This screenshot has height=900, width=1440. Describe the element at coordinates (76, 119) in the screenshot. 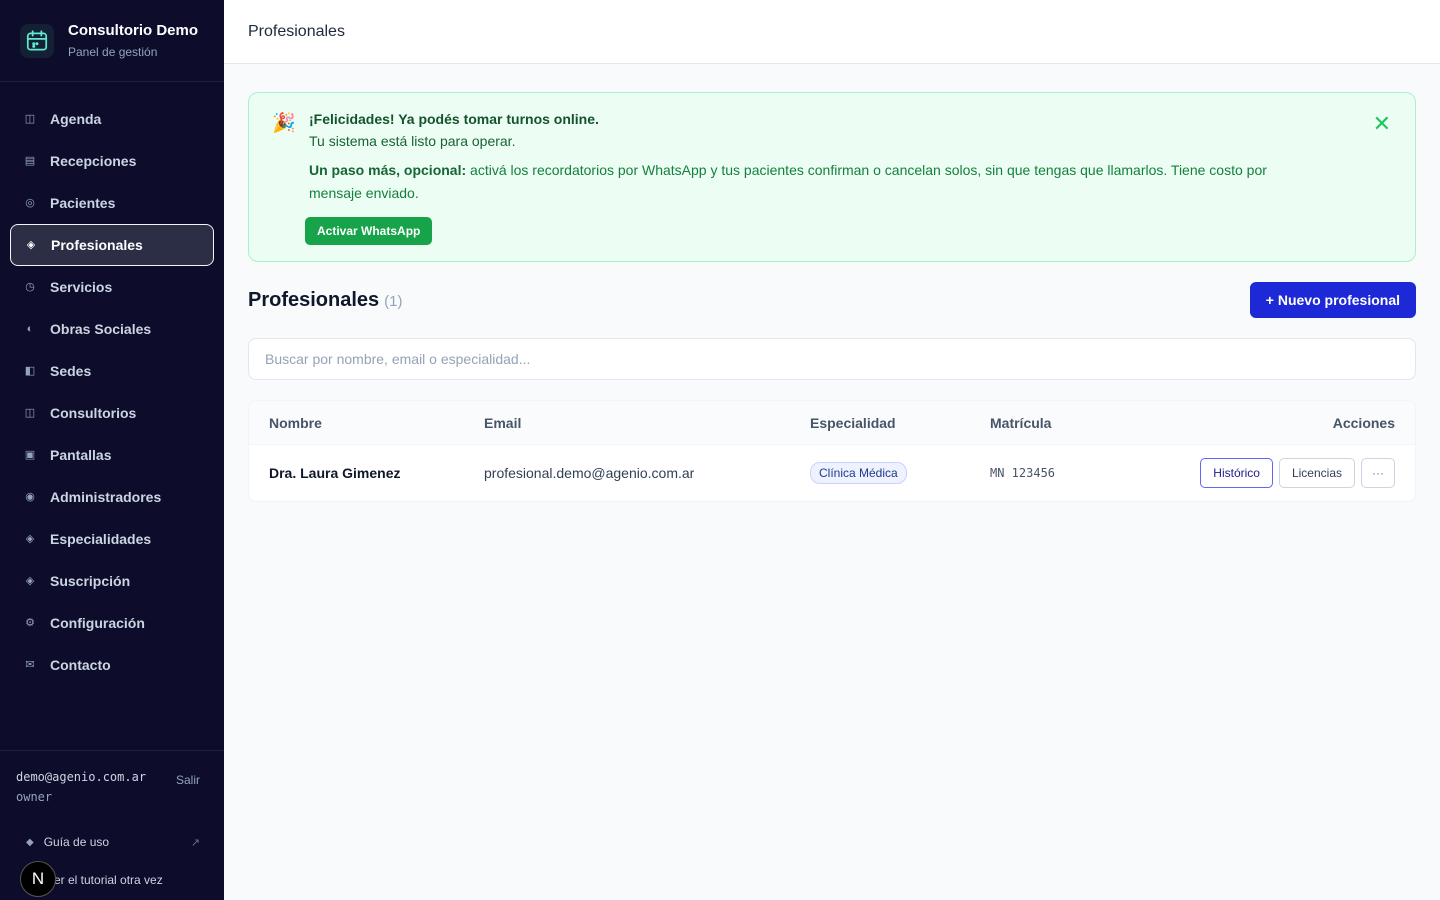

I see `sidebar-item-label: Agenda` at that location.